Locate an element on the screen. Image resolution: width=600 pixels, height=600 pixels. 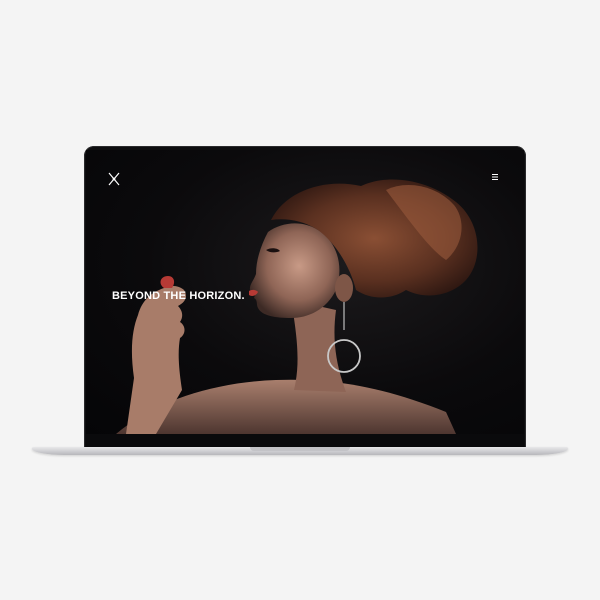
hamburger-menu-icon is located at coordinates (495, 177).